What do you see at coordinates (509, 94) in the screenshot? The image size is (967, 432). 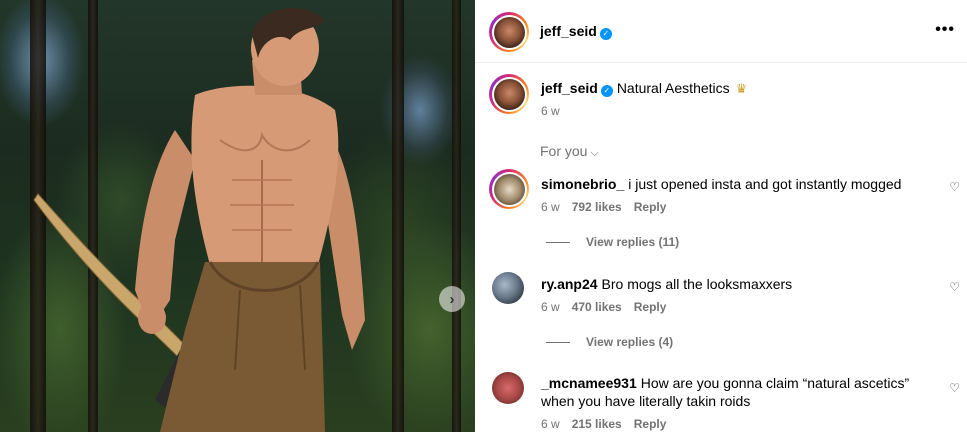 I see `caption-author-avatar` at bounding box center [509, 94].